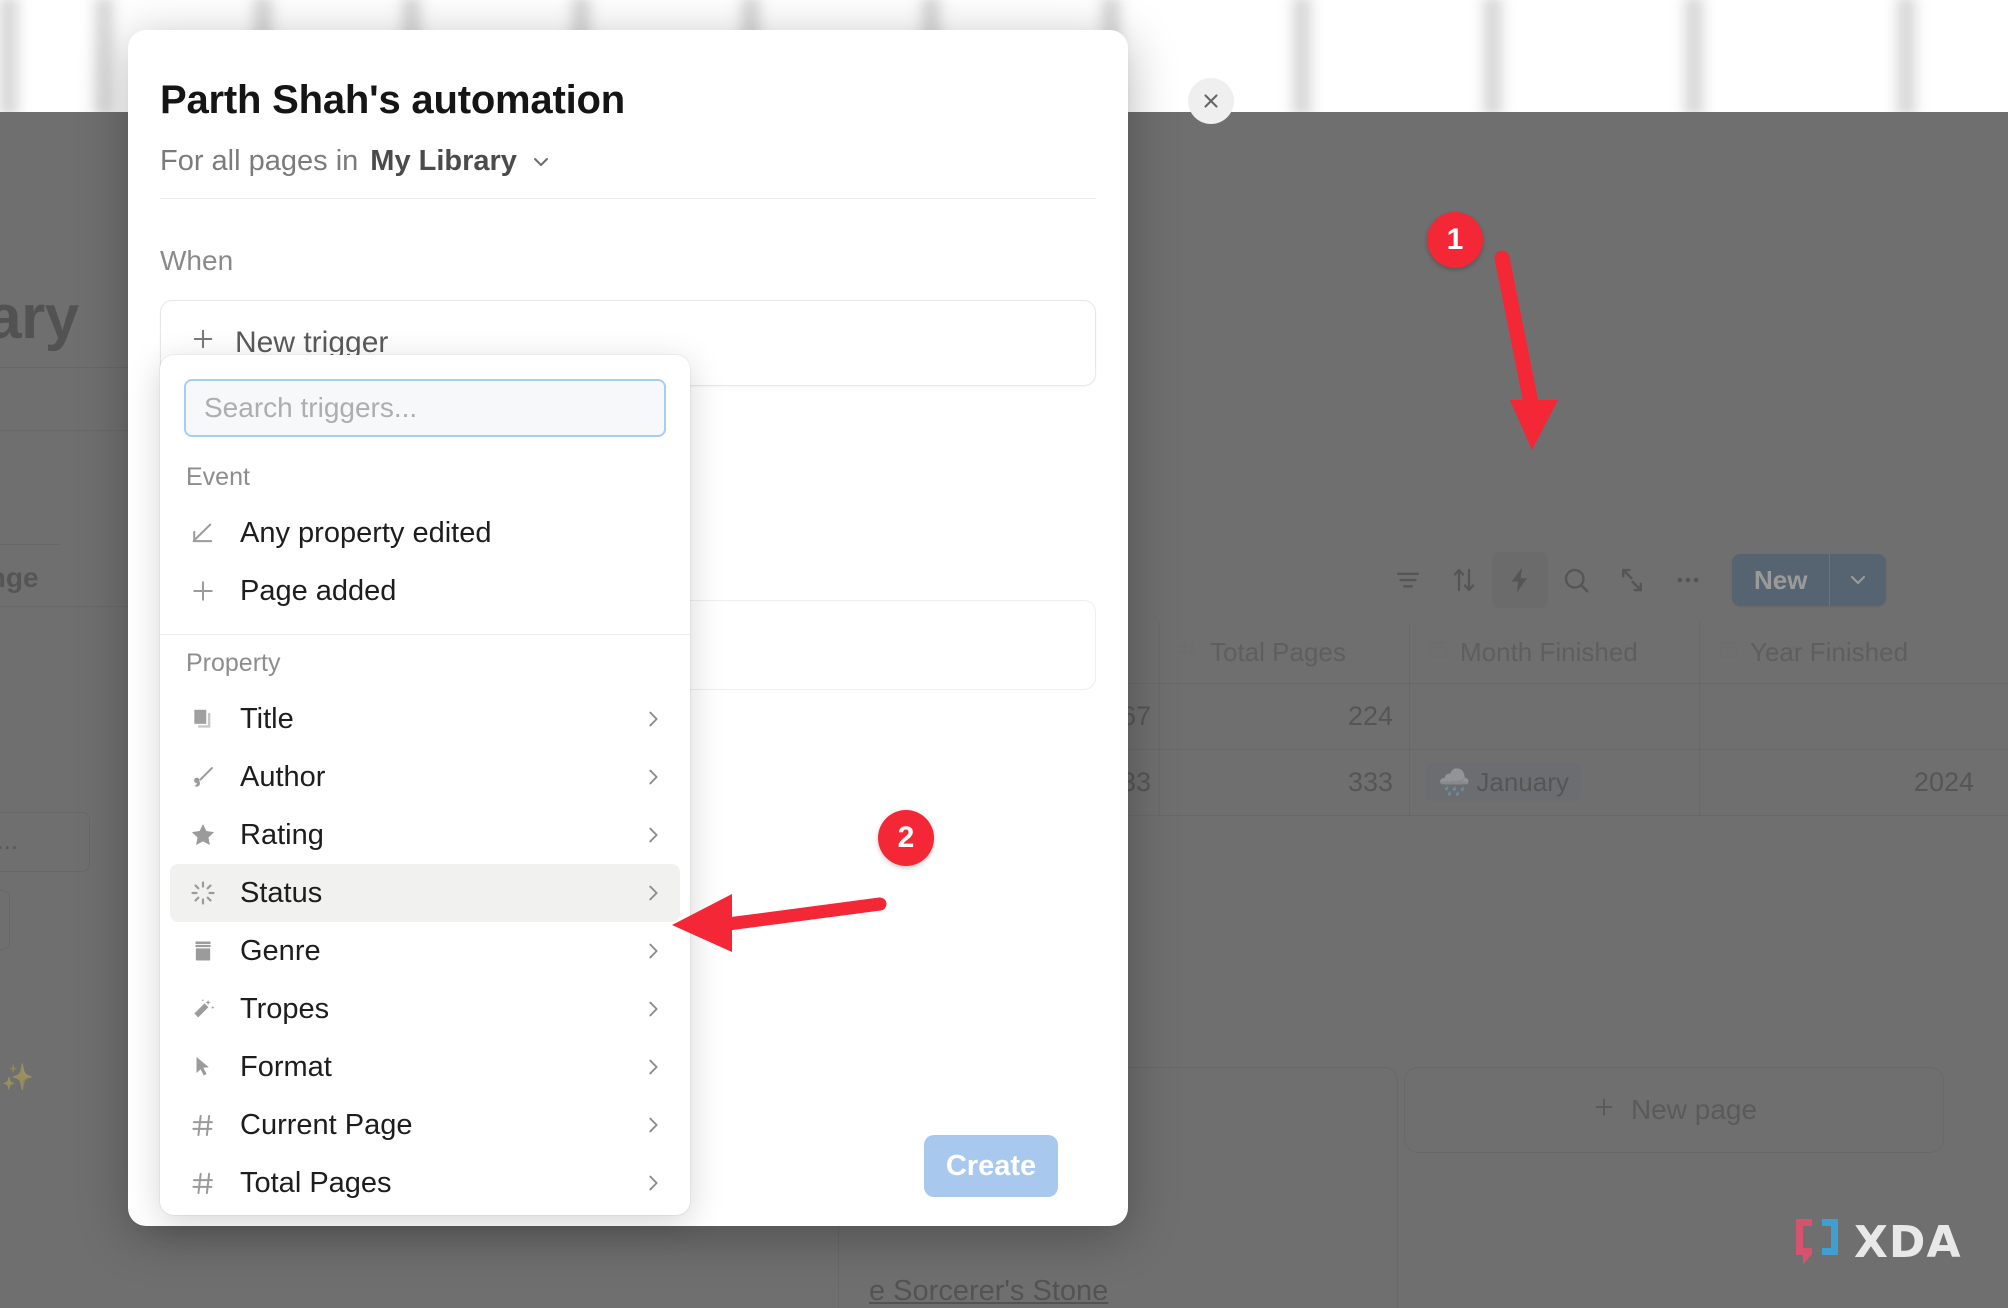 The width and height of the screenshot is (2008, 1308). Describe the element at coordinates (425, 634) in the screenshot. I see `dropdown-separator` at that location.